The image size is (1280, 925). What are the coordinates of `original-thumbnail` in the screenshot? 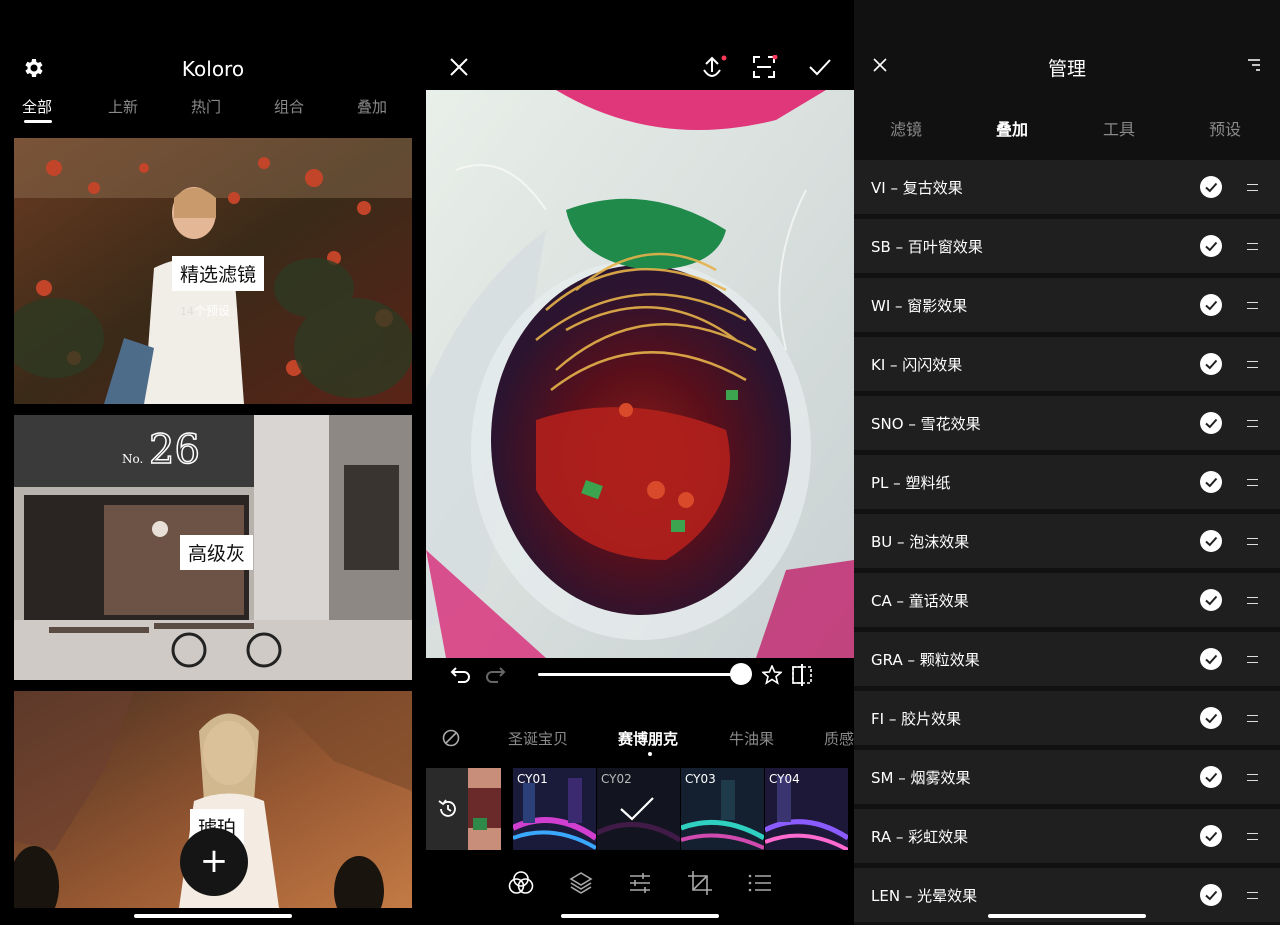 It's located at (484, 809).